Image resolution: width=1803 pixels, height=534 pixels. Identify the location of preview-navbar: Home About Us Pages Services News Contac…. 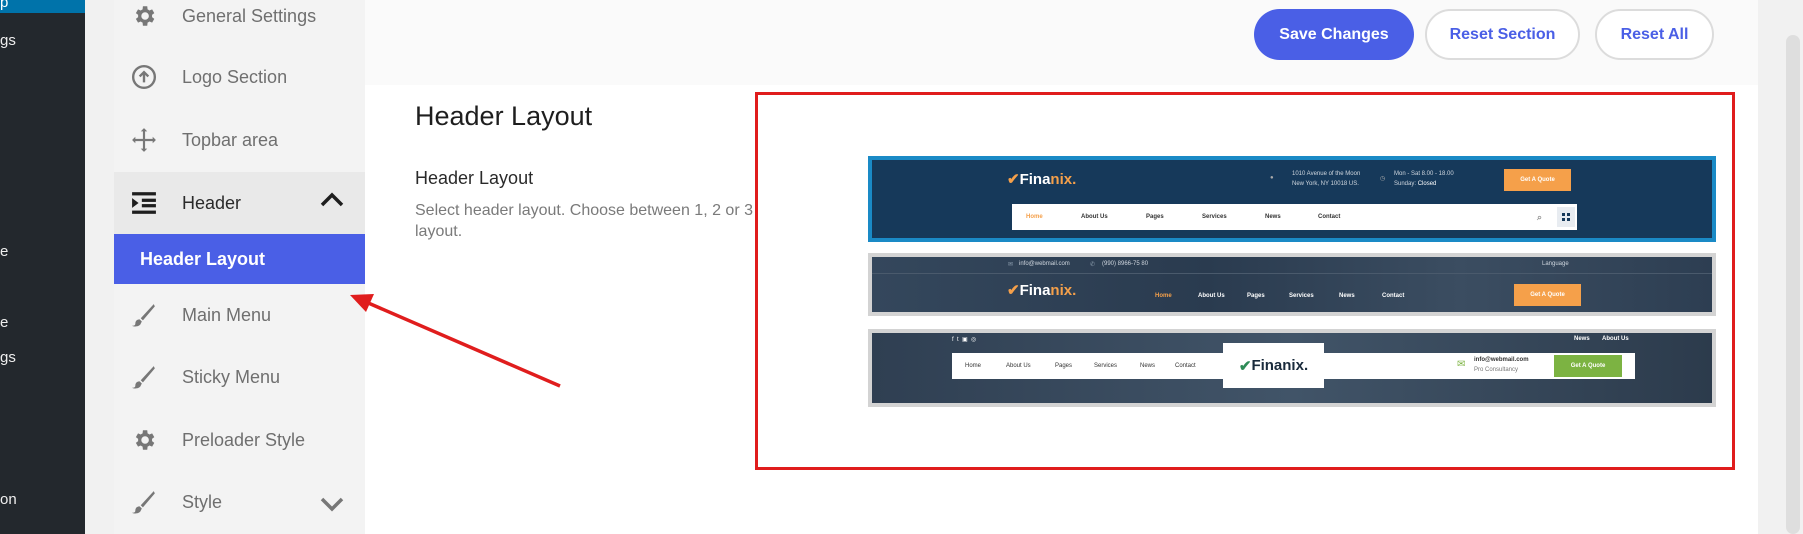
(1294, 217).